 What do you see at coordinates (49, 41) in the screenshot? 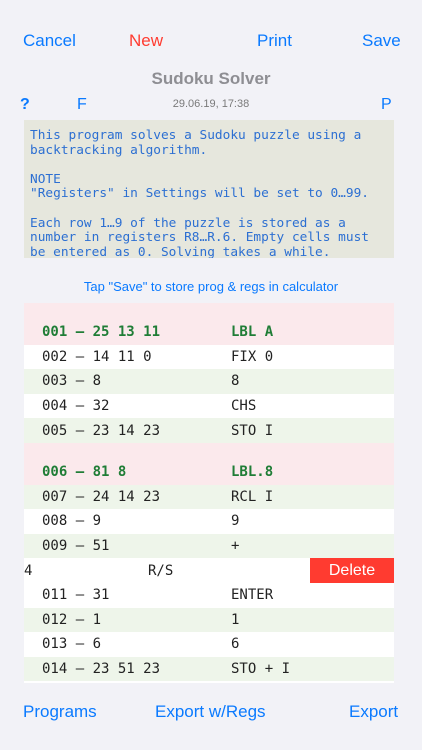
I see `cancel-button: Cancel` at bounding box center [49, 41].